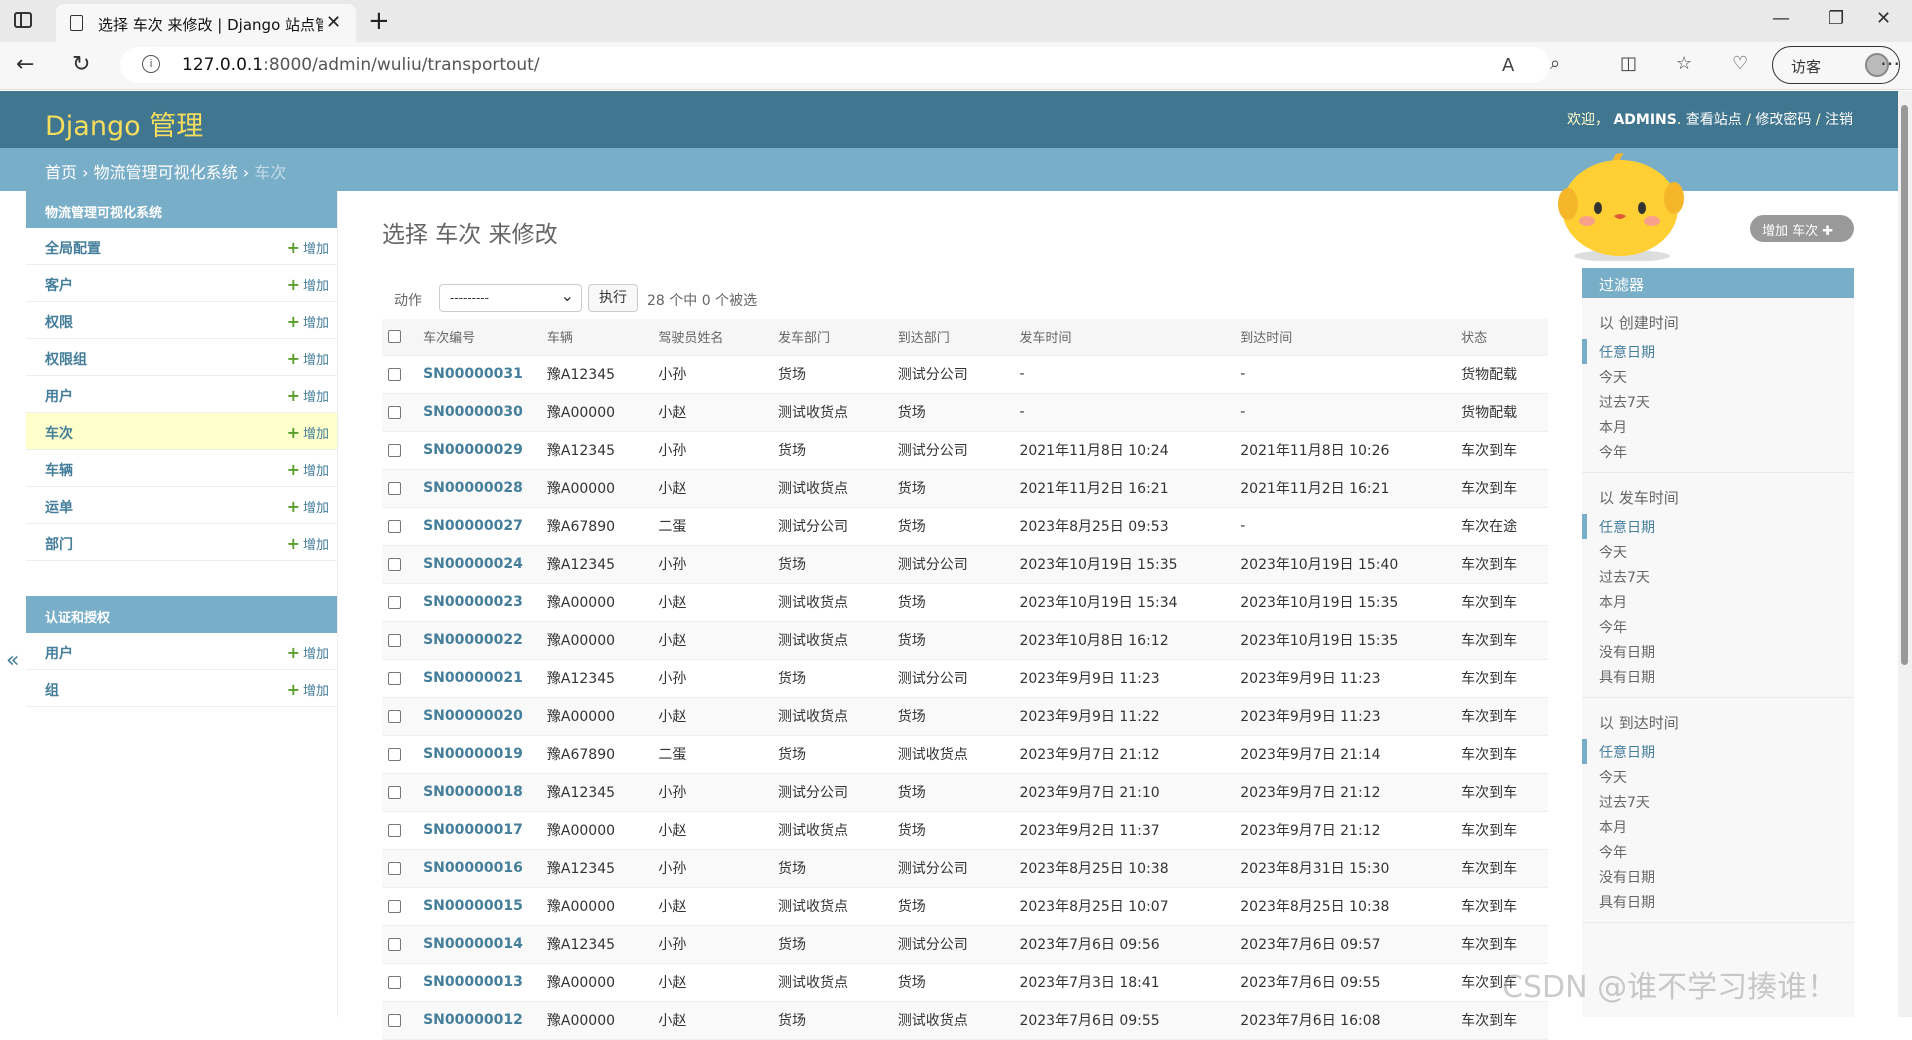  I want to click on restore-icon: ❐, so click(1836, 18).